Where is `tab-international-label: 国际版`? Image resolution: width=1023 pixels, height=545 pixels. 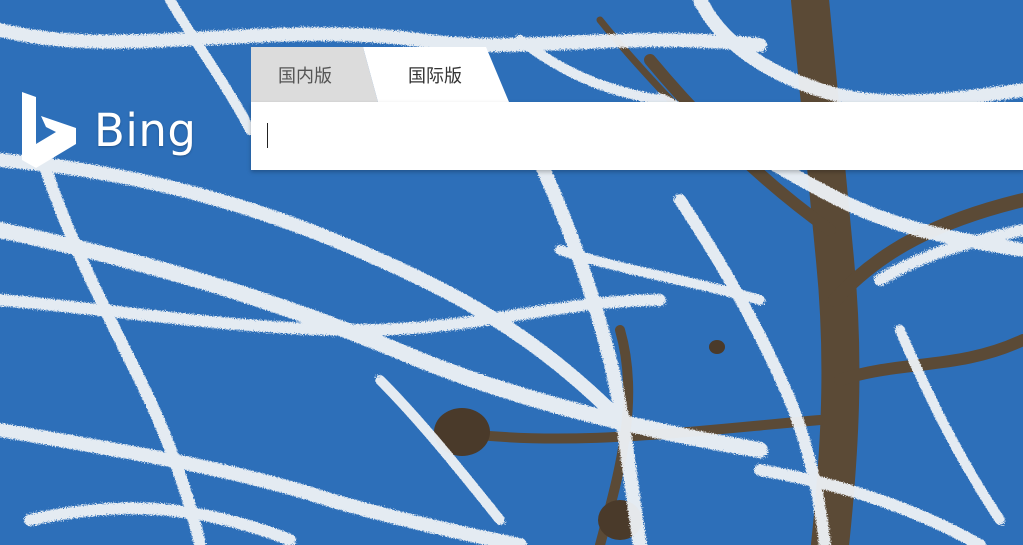
tab-international-label: 国际版 is located at coordinates (435, 76).